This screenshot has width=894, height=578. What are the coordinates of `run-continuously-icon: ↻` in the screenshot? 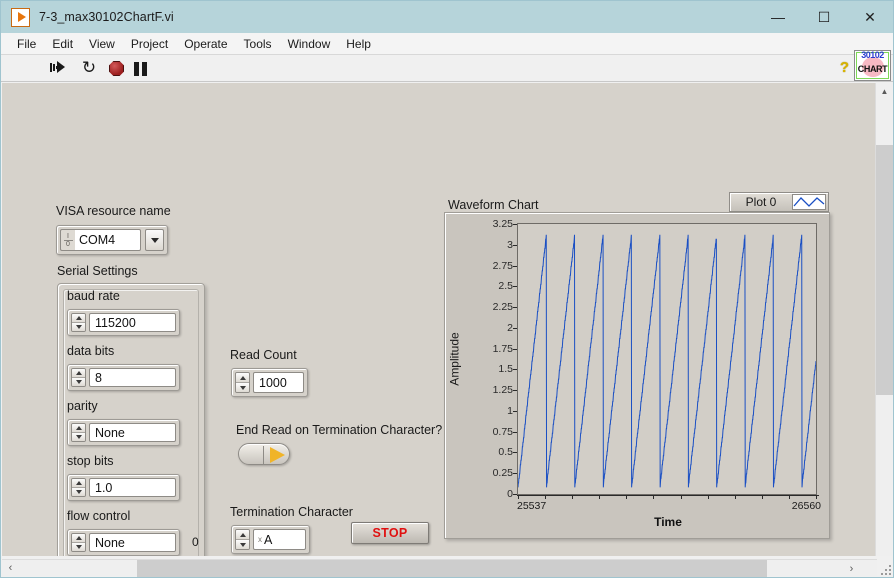 It's located at (89, 68).